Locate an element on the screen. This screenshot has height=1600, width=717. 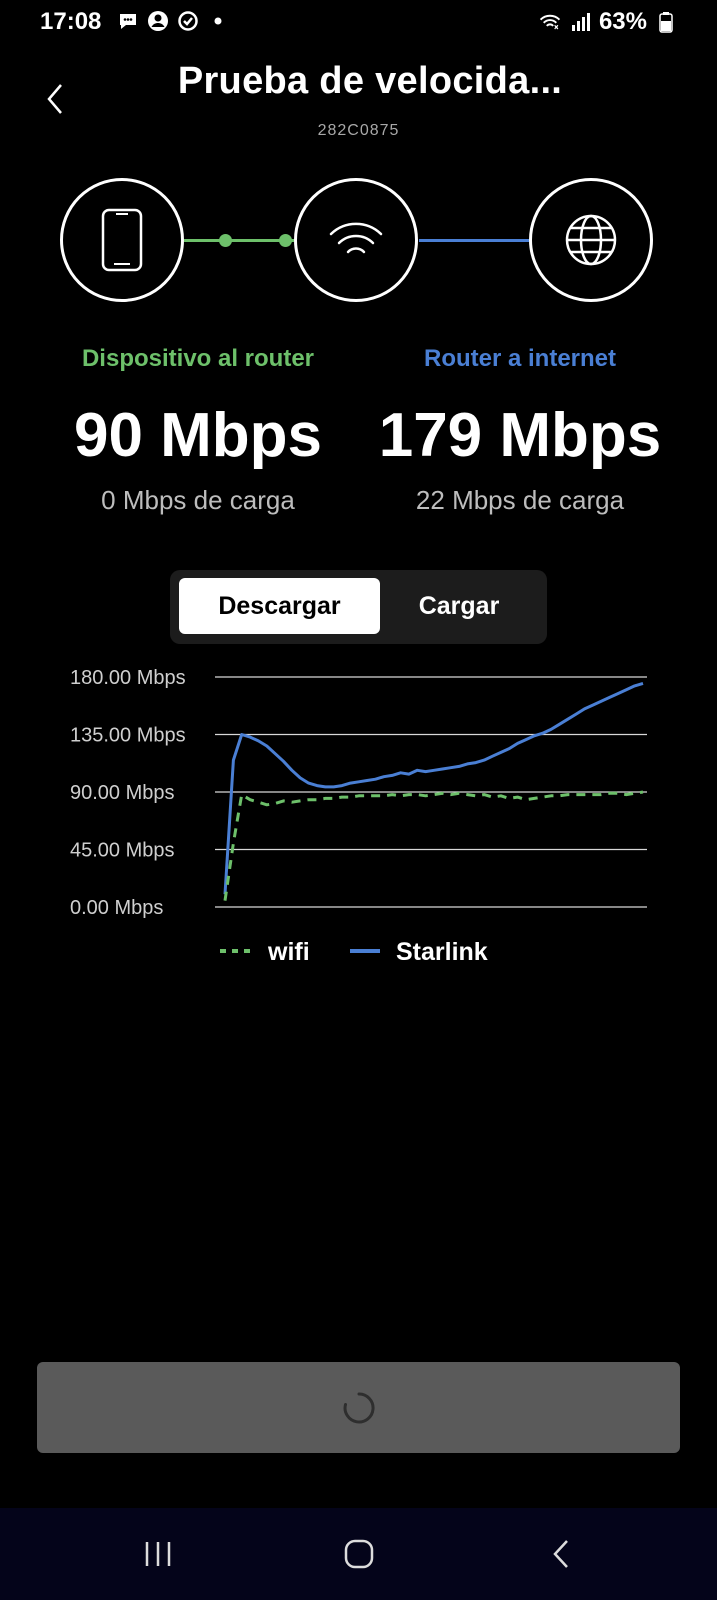
sync-icon is located at coordinates (188, 21).